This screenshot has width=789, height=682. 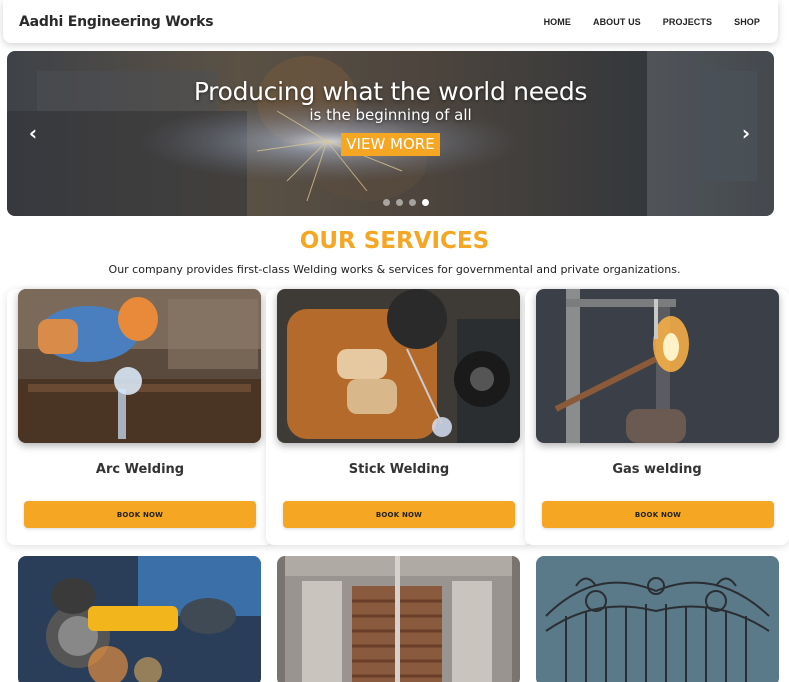 I want to click on hero-subtitle: is the beginning of all, so click(x=390, y=115).